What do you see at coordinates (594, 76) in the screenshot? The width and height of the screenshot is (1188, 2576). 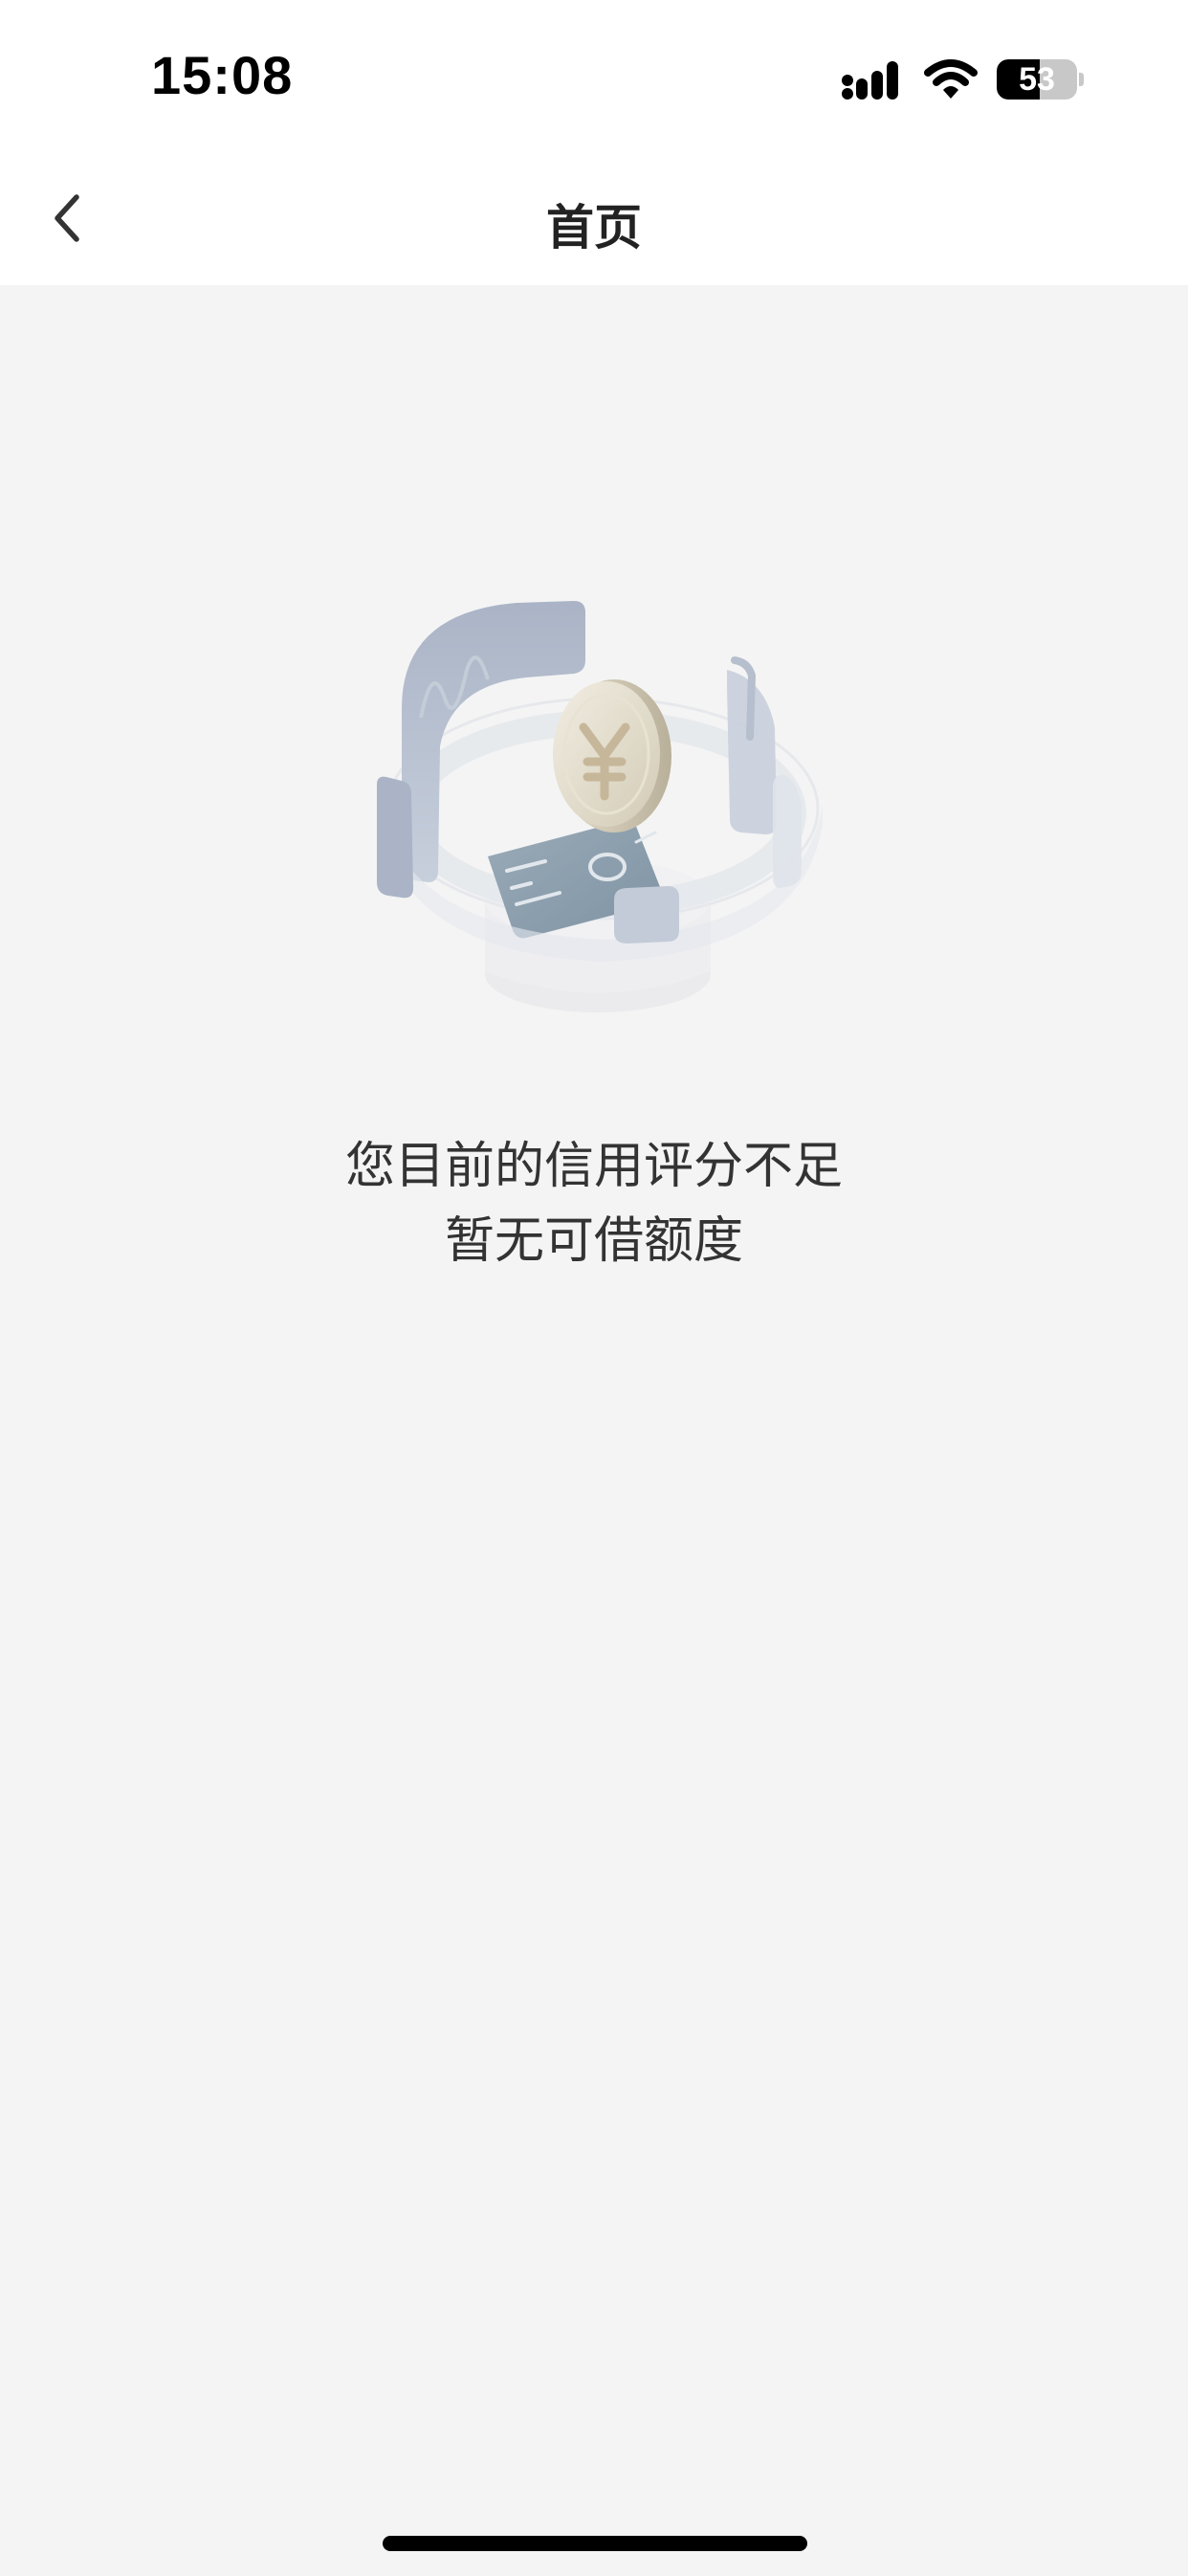 I see `status-bar: 15:08 53` at bounding box center [594, 76].